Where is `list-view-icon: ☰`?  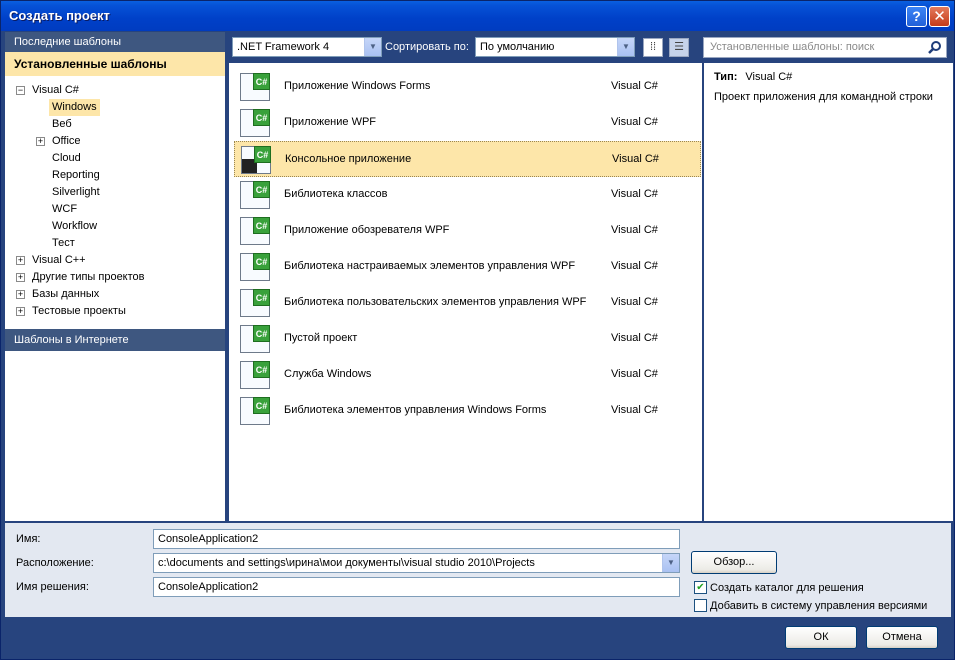 list-view-icon: ☰ is located at coordinates (679, 47).